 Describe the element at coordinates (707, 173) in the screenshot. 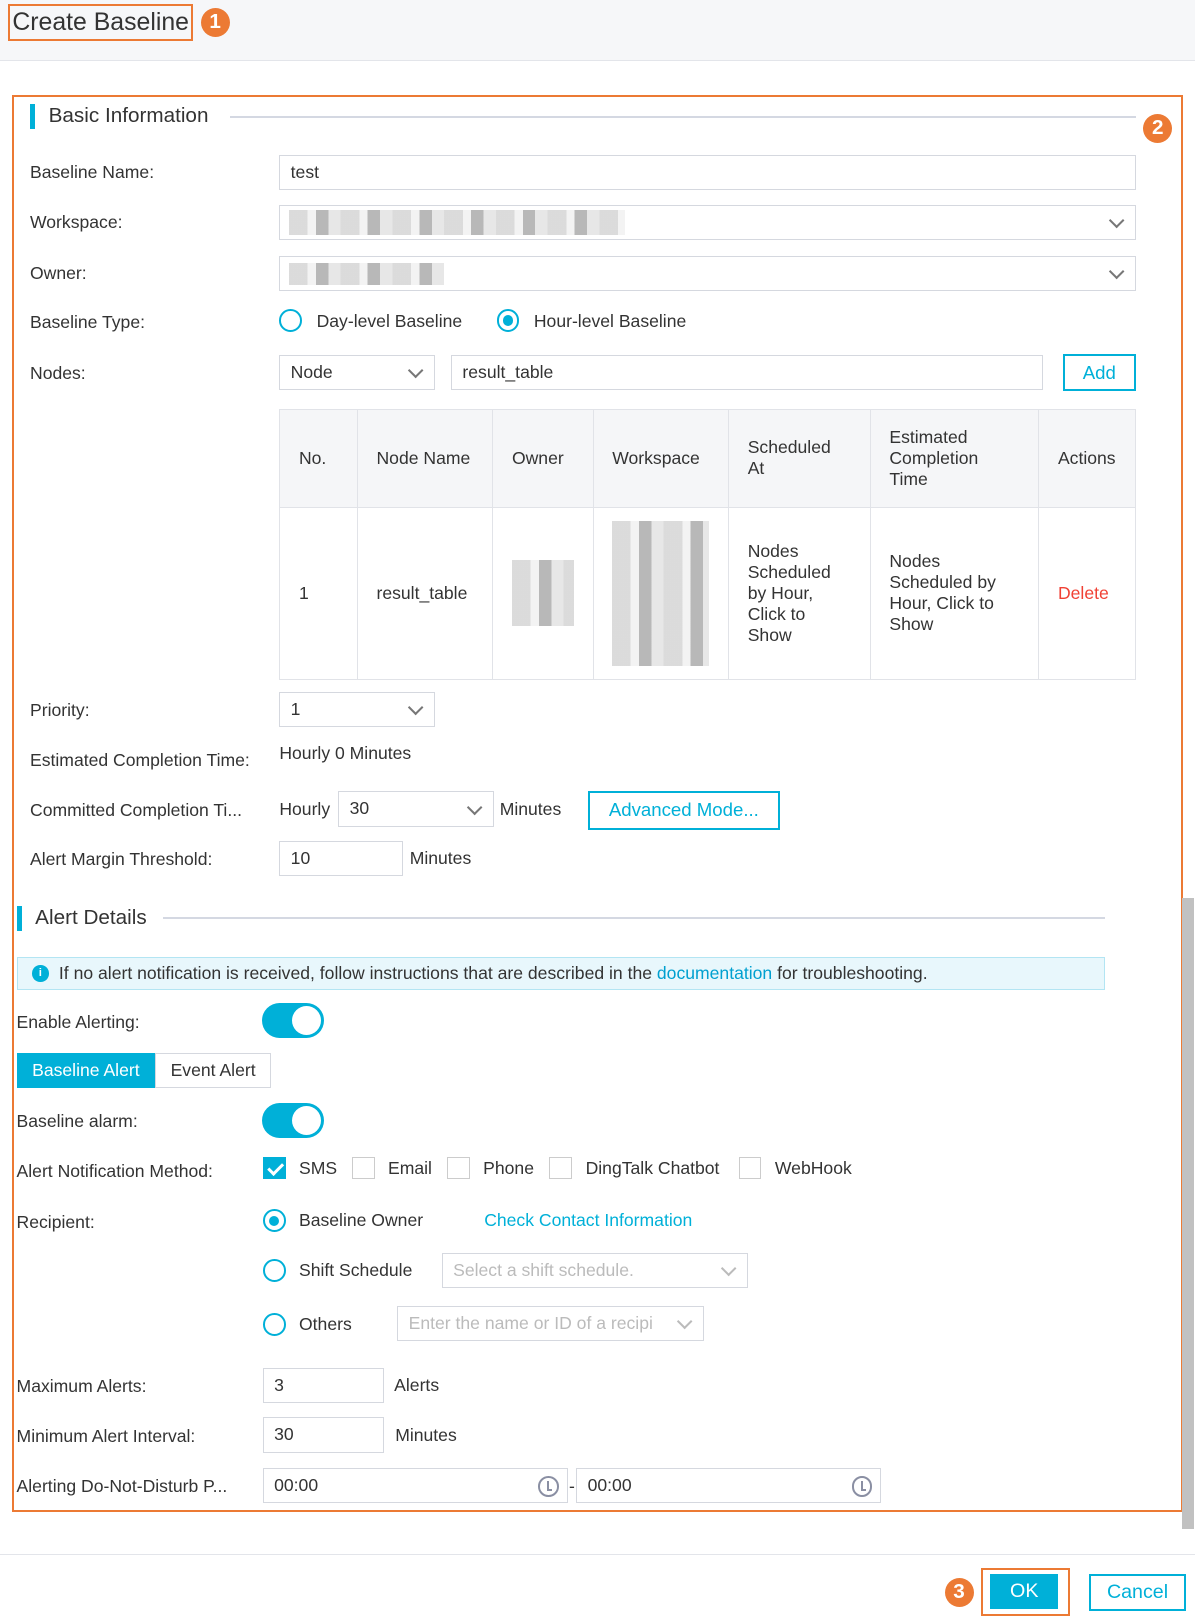

I see `baseline-name-input: test` at that location.